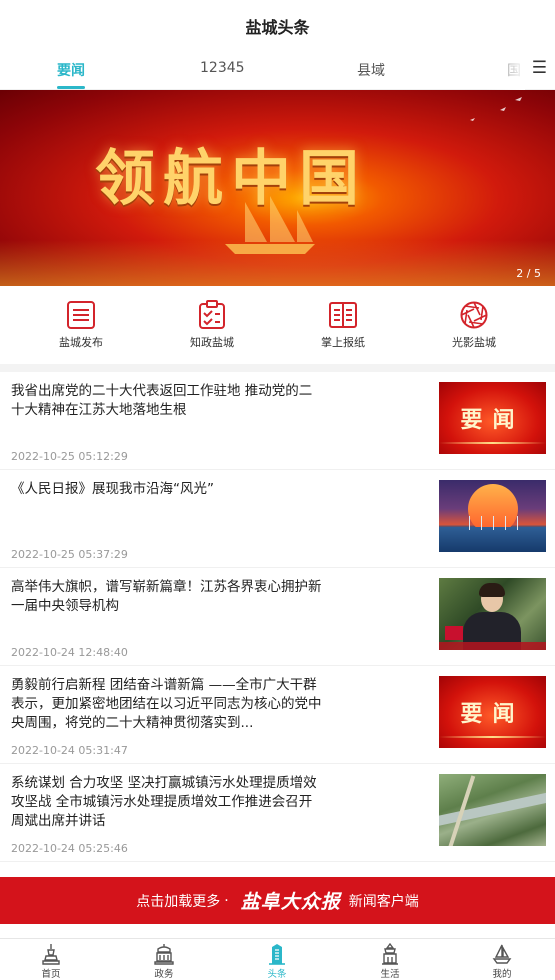 Image resolution: width=555 pixels, height=980 pixels. What do you see at coordinates (383, 901) in the screenshot?
I see `load-more-suffix: 新闻客户端` at bounding box center [383, 901].